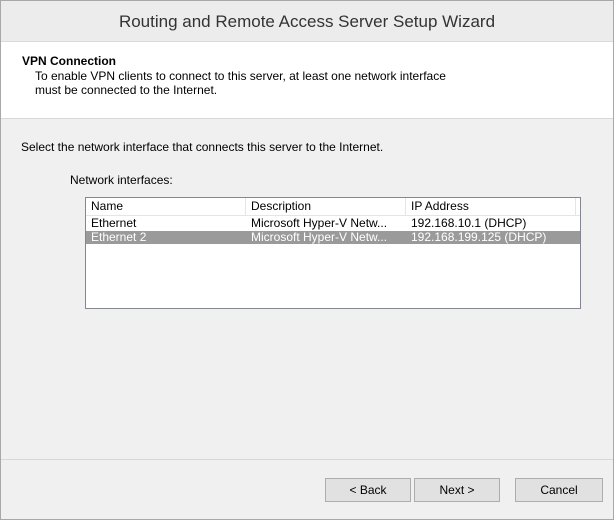 This screenshot has height=520, width=614. Describe the element at coordinates (326, 206) in the screenshot. I see `column-header-description: Description` at that location.